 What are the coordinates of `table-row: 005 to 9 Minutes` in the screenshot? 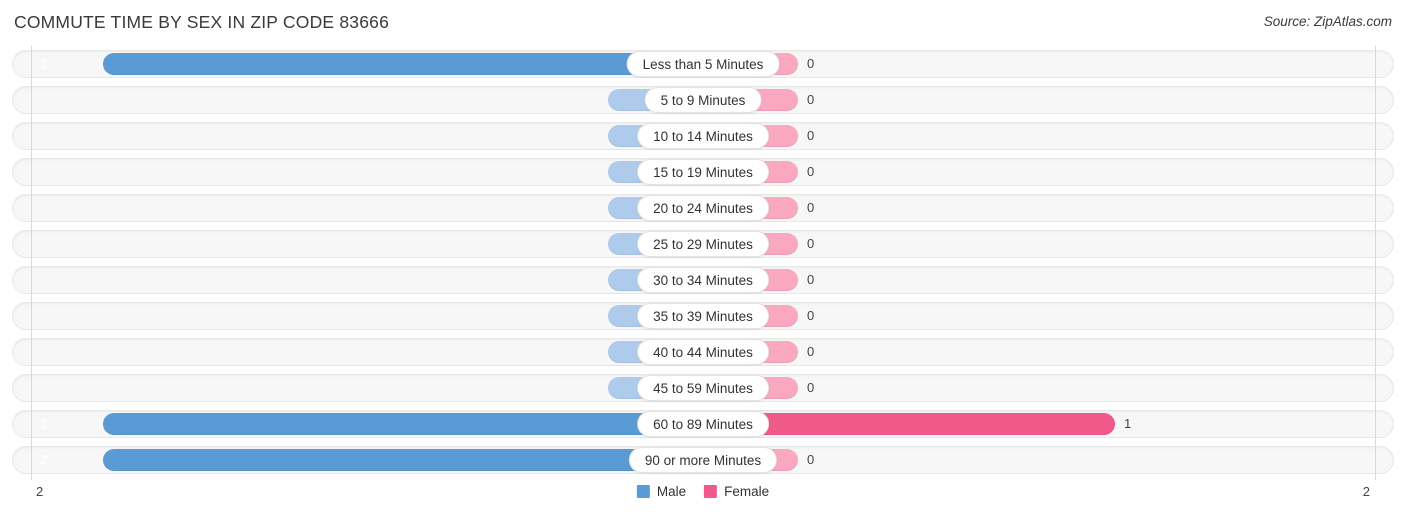 It's located at (703, 100).